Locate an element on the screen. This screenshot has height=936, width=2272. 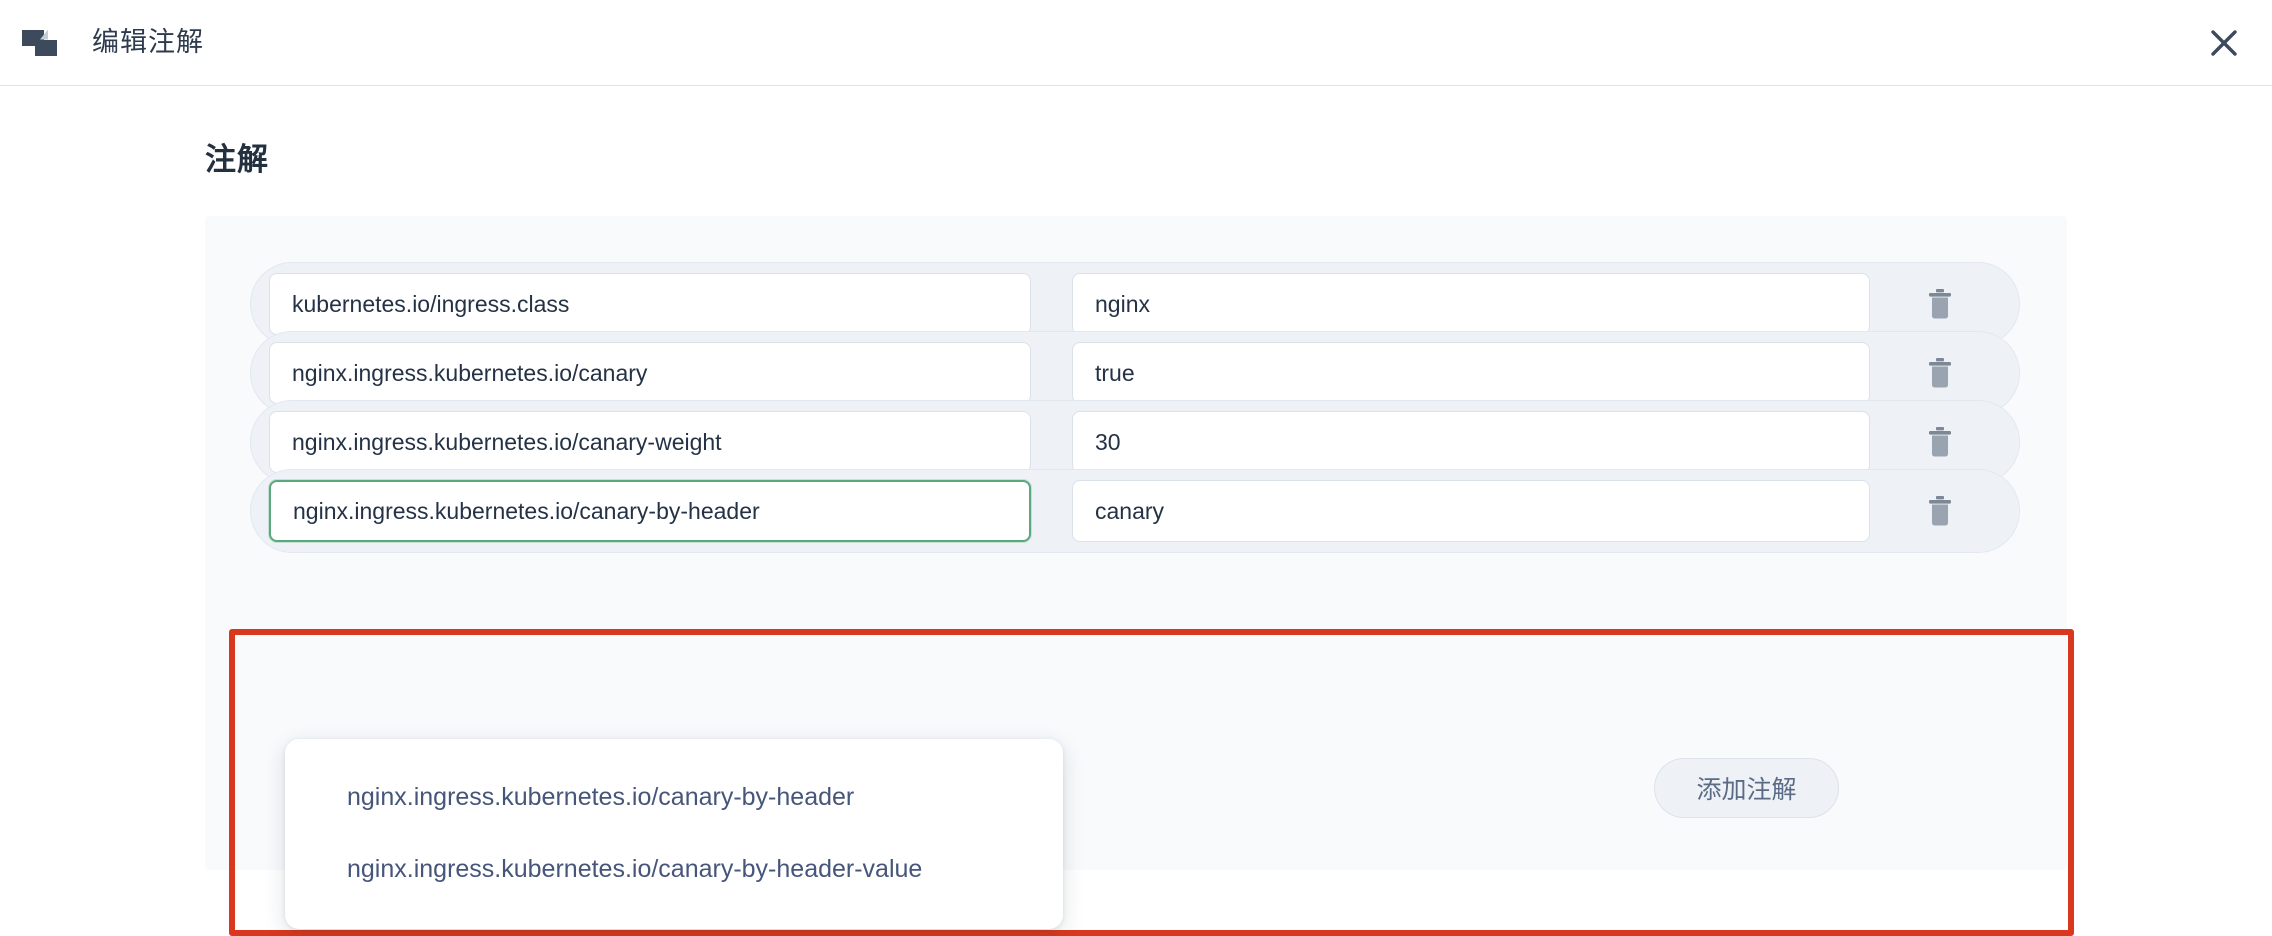
annotation-key-input: kubernetes.io/ingress.class is located at coordinates (650, 304).